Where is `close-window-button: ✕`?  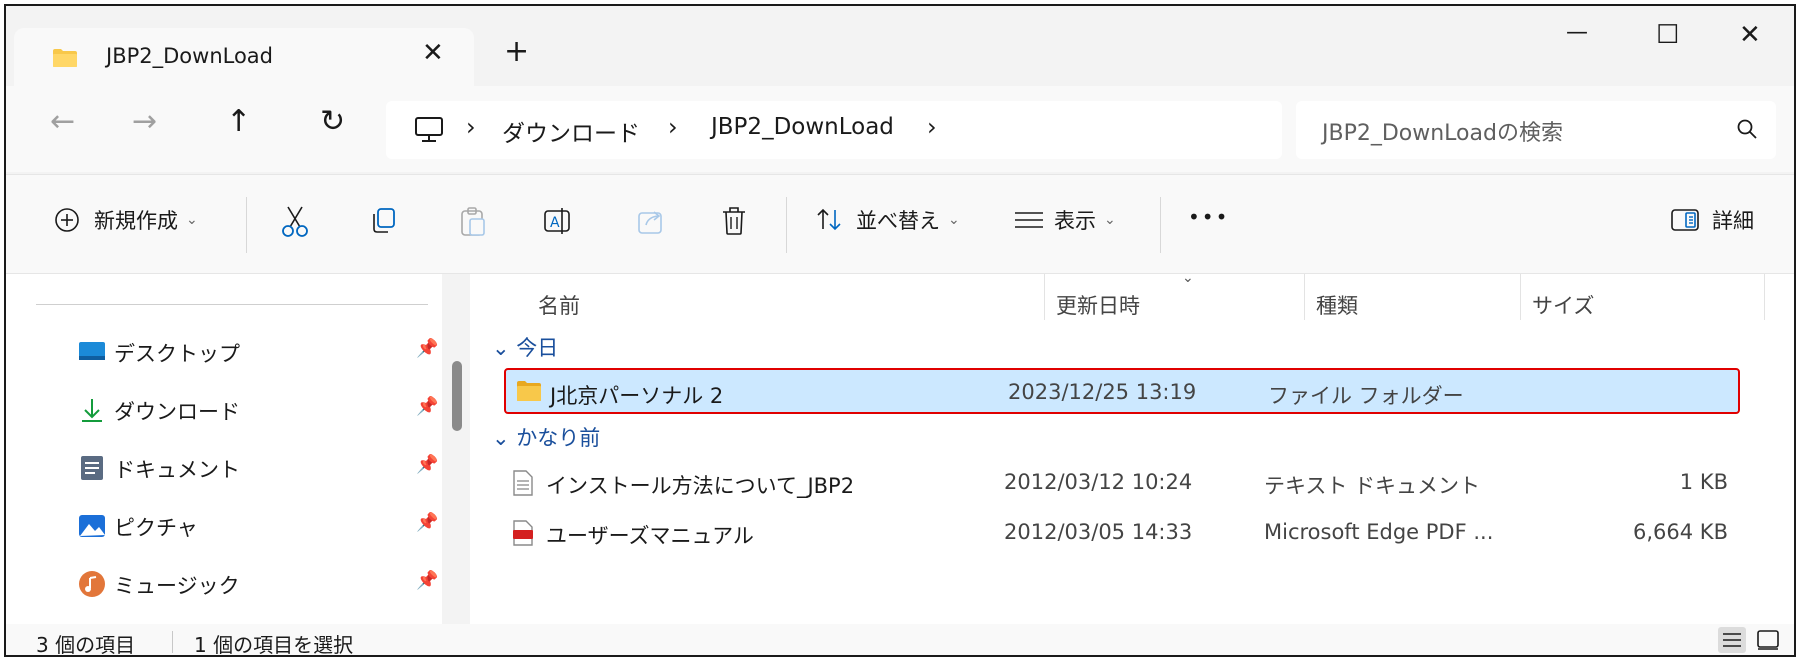
close-window-button: ✕ is located at coordinates (1750, 35).